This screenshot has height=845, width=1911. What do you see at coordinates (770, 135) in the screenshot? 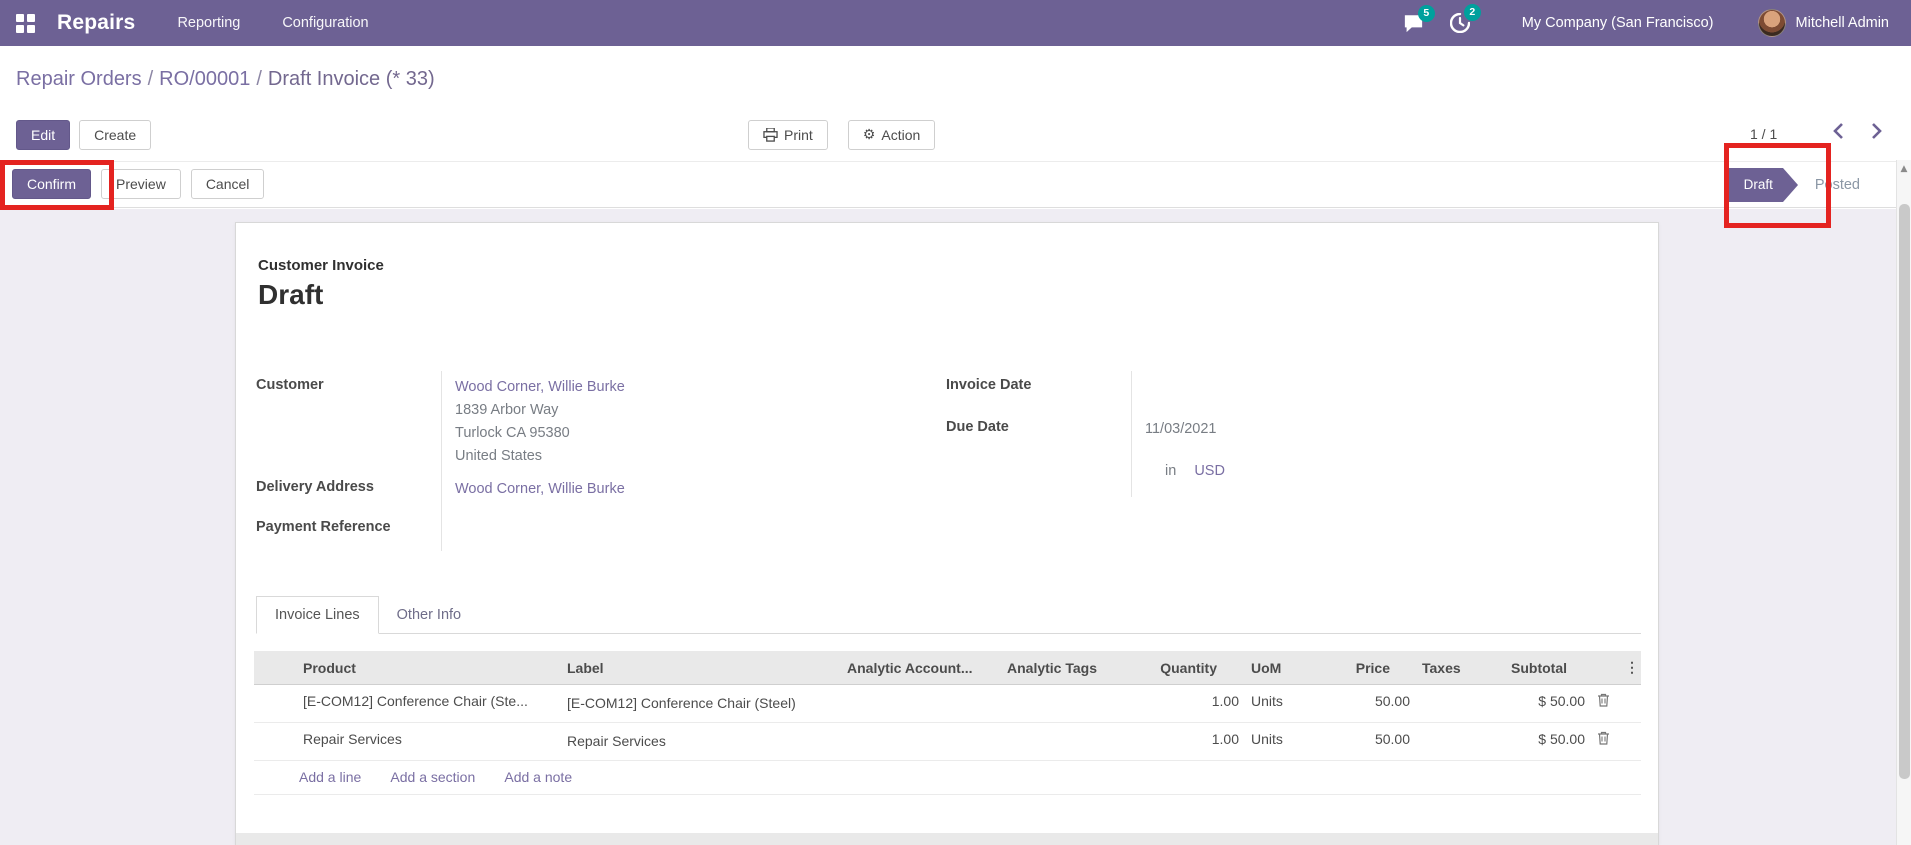
I see `printer-icon` at bounding box center [770, 135].